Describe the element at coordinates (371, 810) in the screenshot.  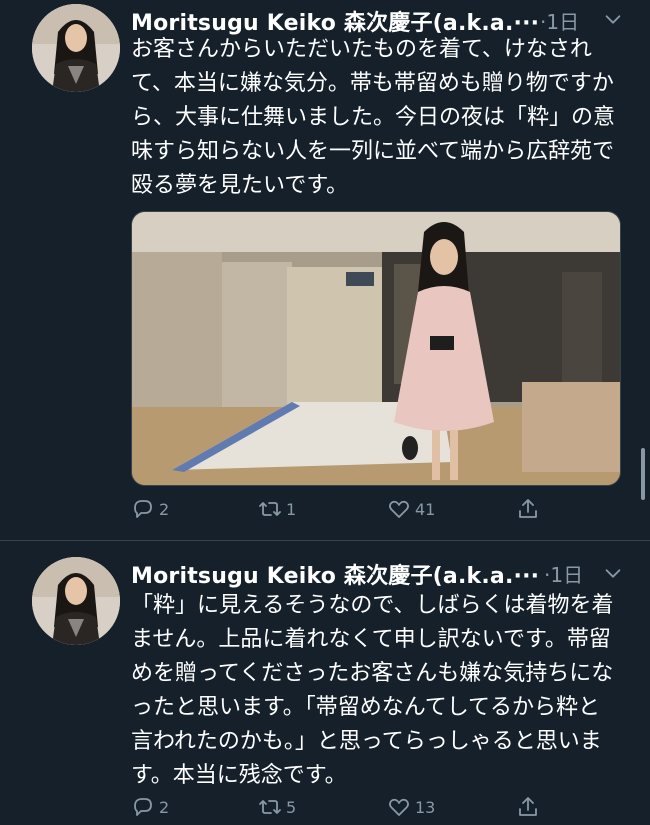
I see `tweet-actions: 2 5 13` at that location.